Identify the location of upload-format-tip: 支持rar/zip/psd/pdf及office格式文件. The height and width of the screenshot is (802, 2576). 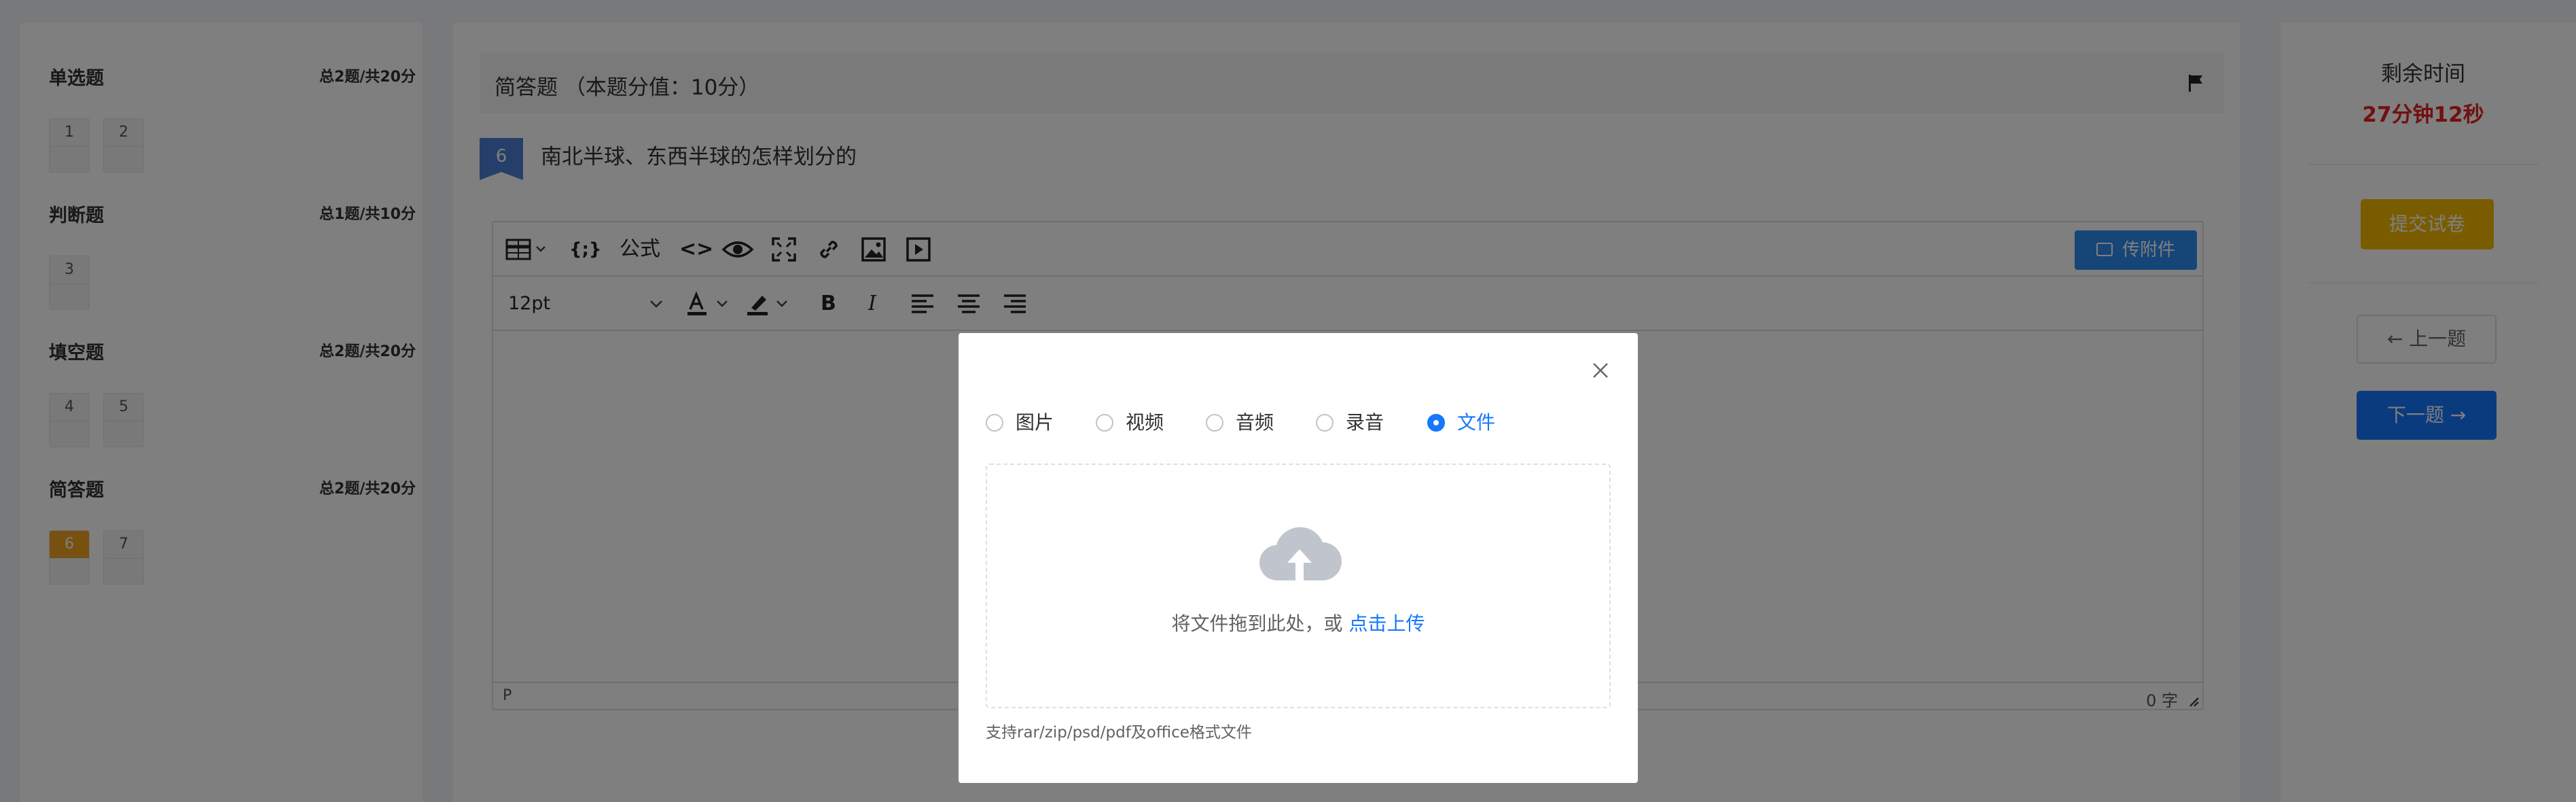
(1119, 733).